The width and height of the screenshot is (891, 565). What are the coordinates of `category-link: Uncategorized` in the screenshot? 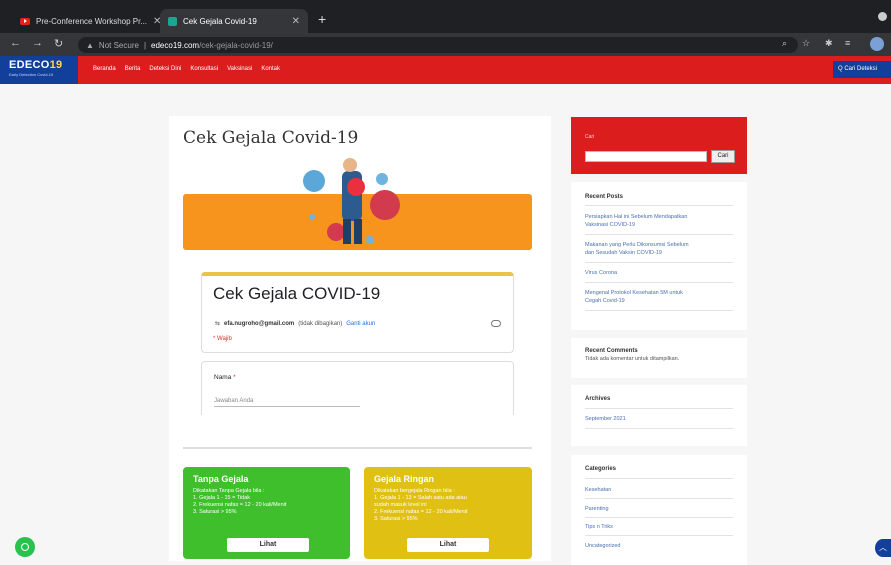 It's located at (660, 546).